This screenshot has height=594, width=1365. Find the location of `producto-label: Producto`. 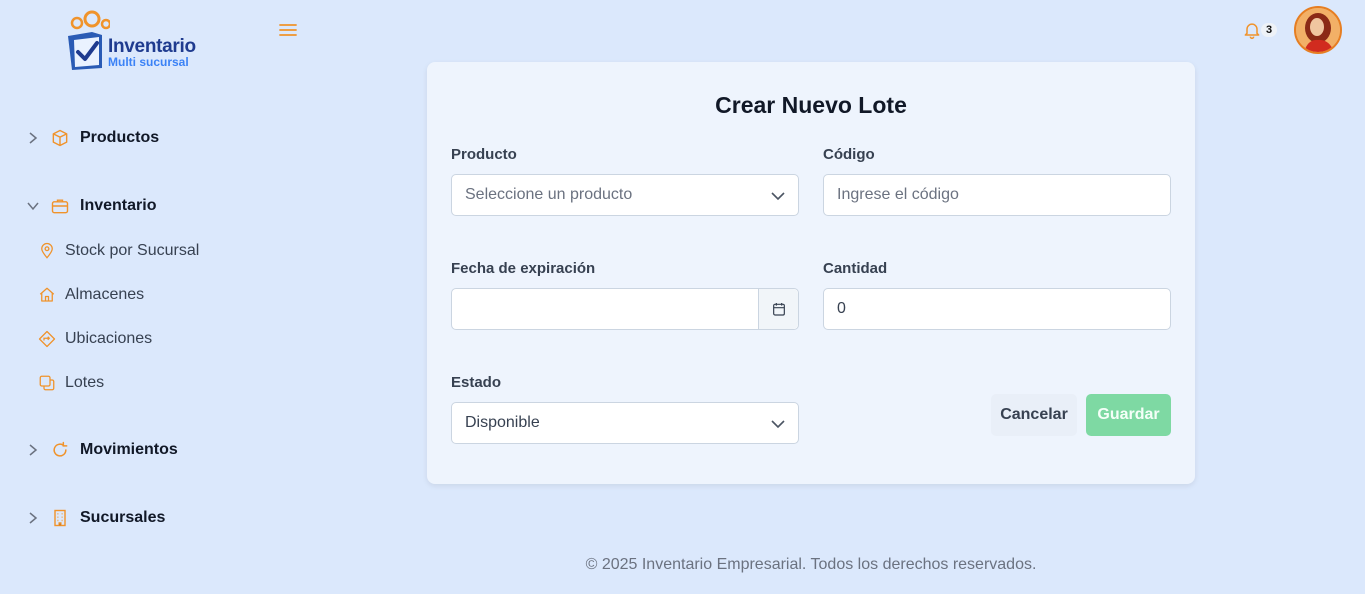

producto-label: Producto is located at coordinates (484, 154).